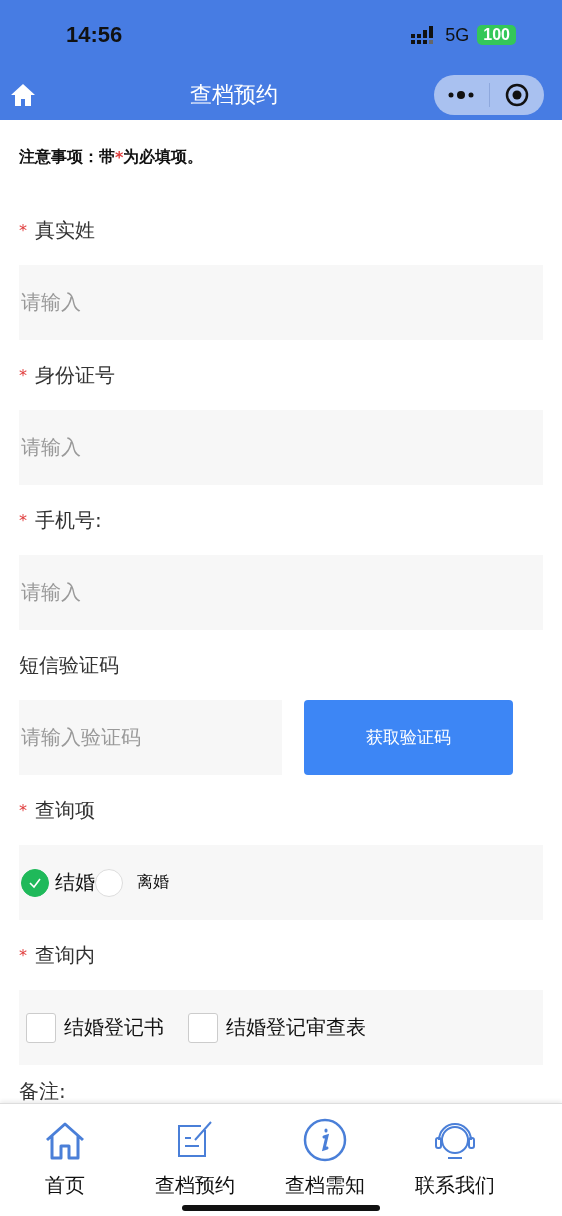 The image size is (562, 1216). Describe the element at coordinates (153, 882) in the screenshot. I see `option-label: 离婚` at that location.